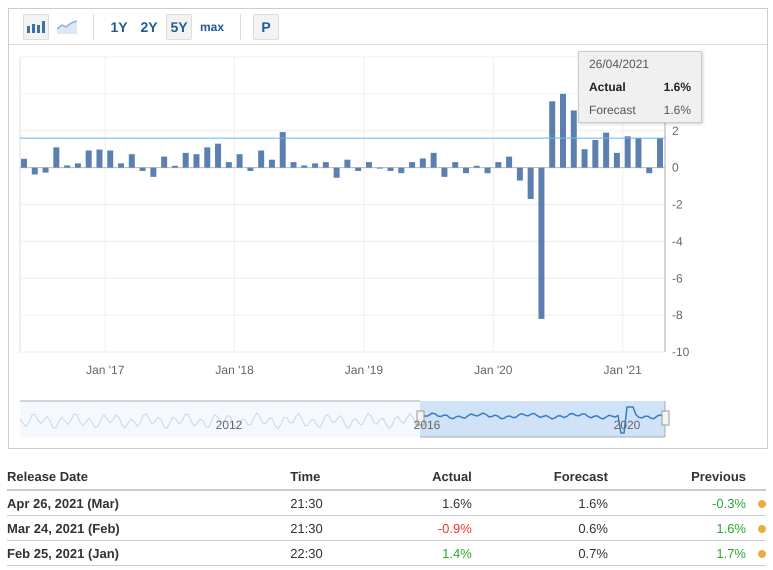 Image resolution: width=773 pixels, height=570 pixels. Describe the element at coordinates (234, 370) in the screenshot. I see `x-axis-label: Jan '18` at that location.